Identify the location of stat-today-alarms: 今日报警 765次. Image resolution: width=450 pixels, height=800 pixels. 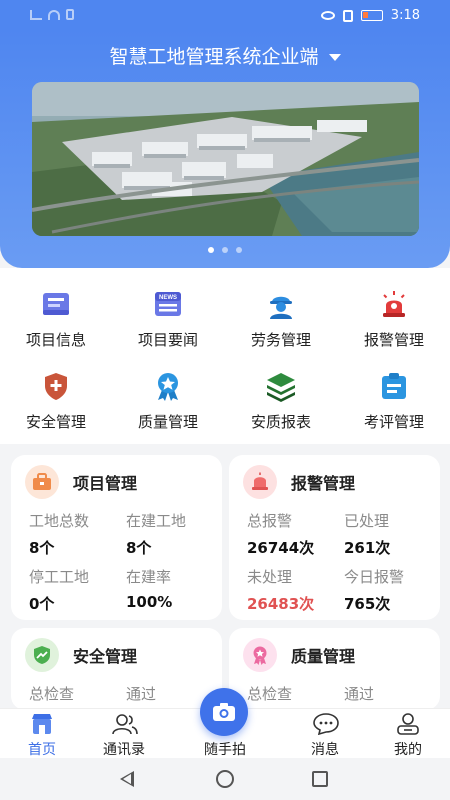
(374, 590).